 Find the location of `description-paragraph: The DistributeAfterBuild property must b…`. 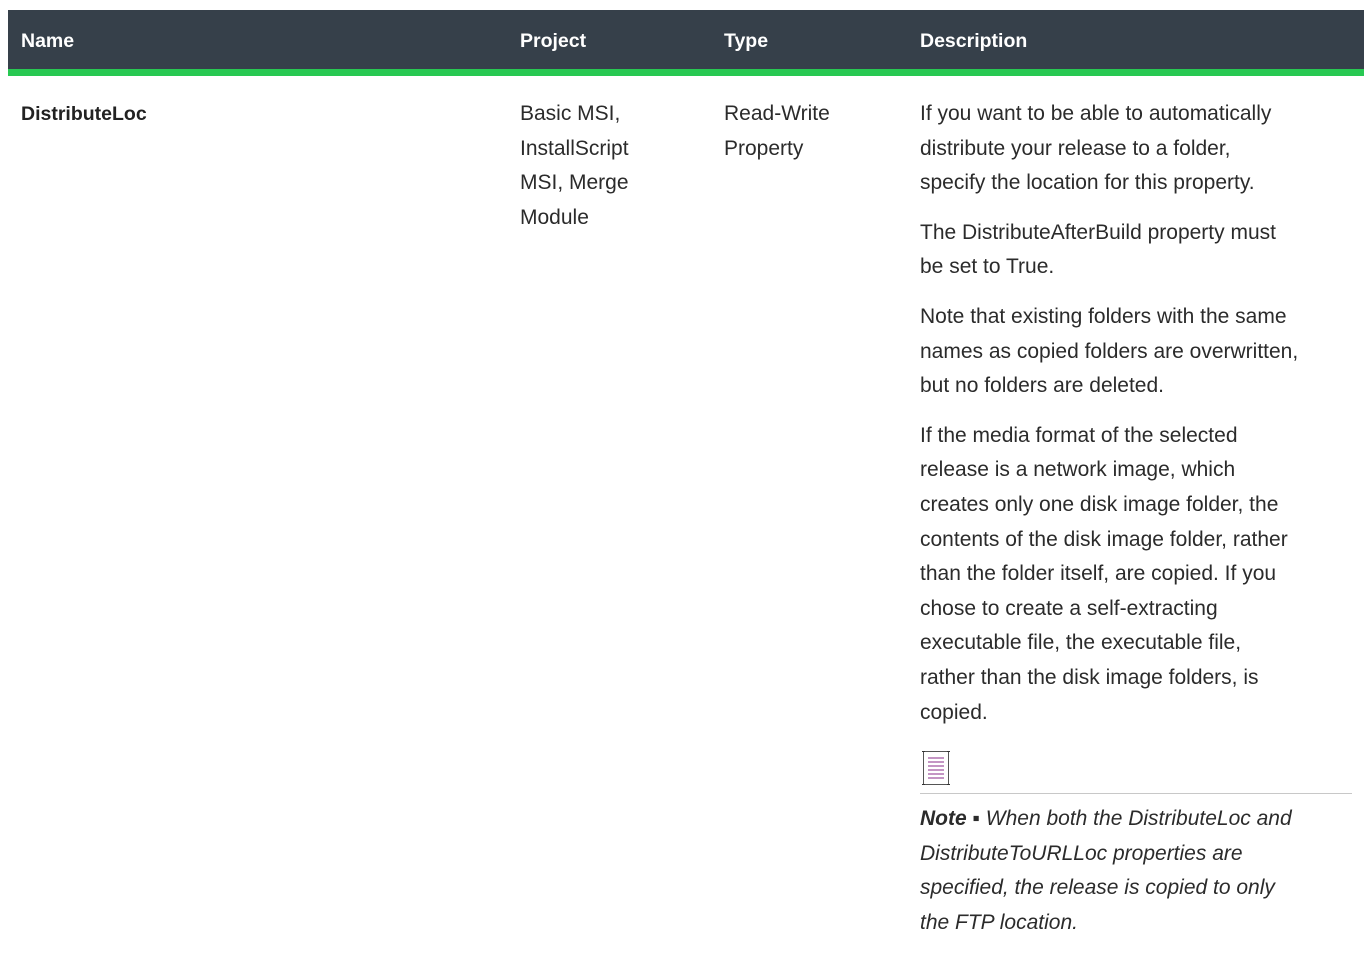

description-paragraph: The DistributeAfterBuild property must b… is located at coordinates (1140, 250).